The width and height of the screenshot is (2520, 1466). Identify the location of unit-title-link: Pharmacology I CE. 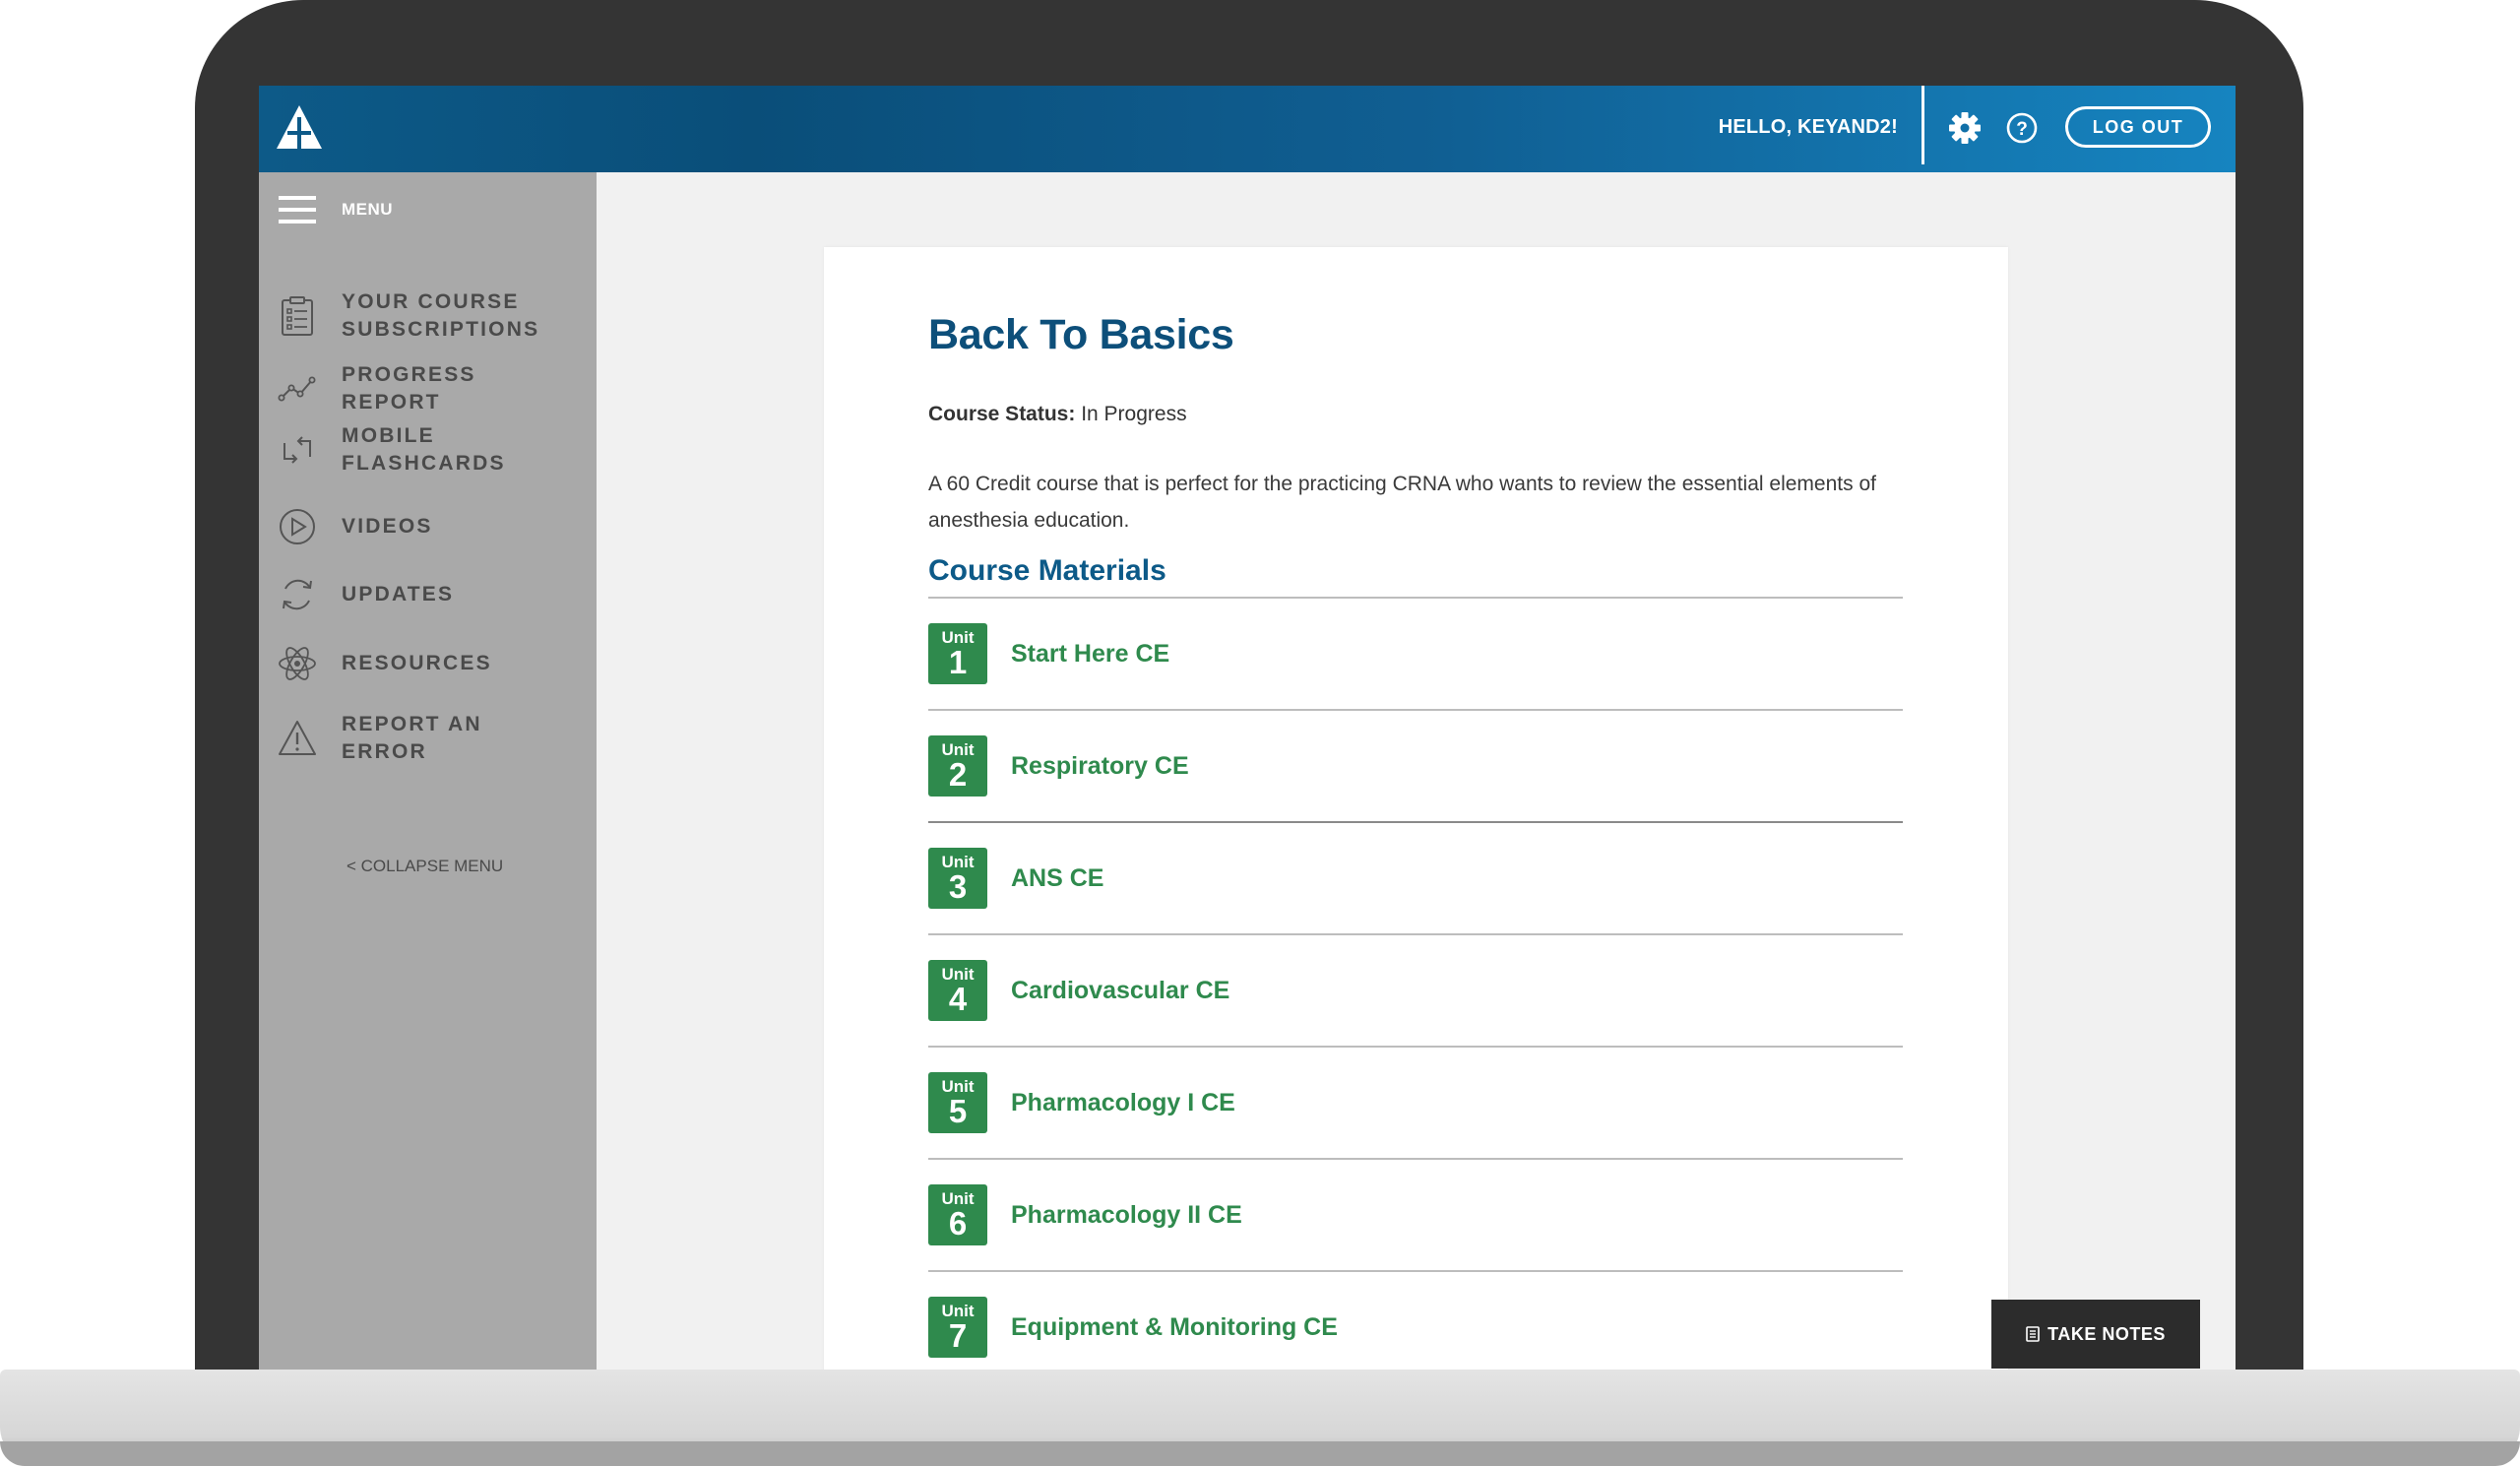
(1123, 1103).